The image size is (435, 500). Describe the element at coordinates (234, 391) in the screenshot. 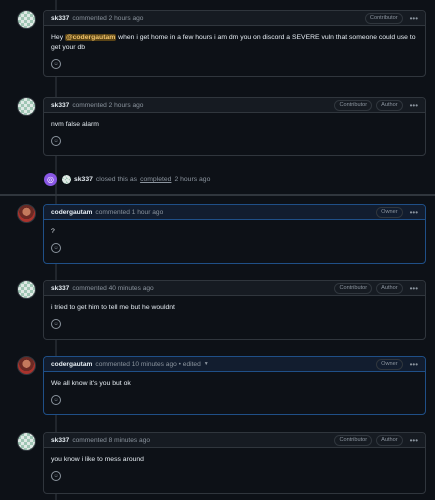

I see `comment-body: We all know it's you but ok ☺` at that location.